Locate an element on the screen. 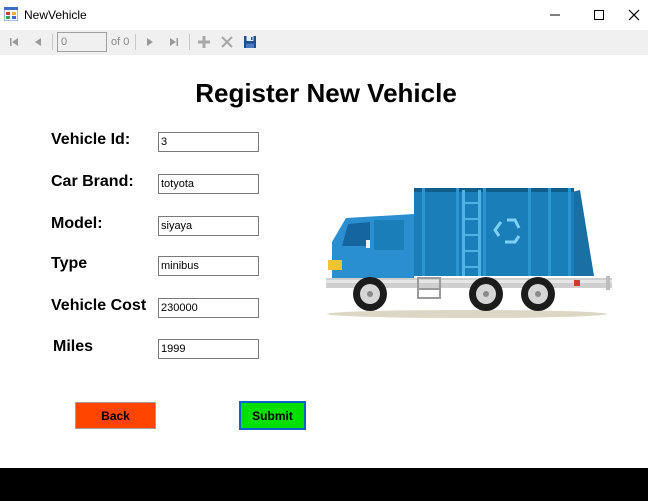 The image size is (648, 501). back-button: Back is located at coordinates (115, 415).